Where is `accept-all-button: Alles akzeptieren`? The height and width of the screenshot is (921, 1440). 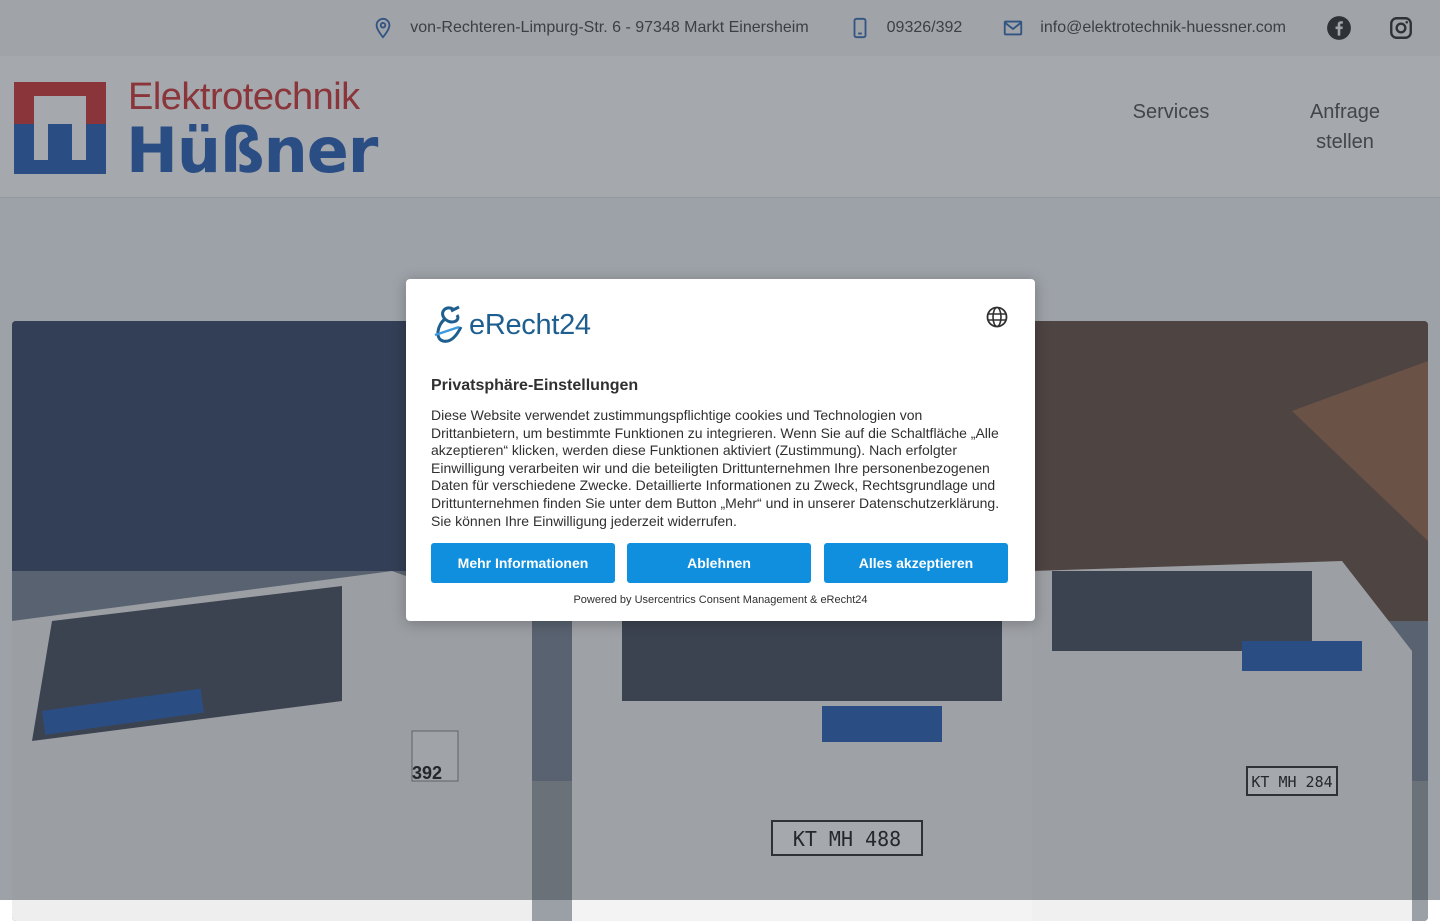
accept-all-button: Alles akzeptieren is located at coordinates (916, 563).